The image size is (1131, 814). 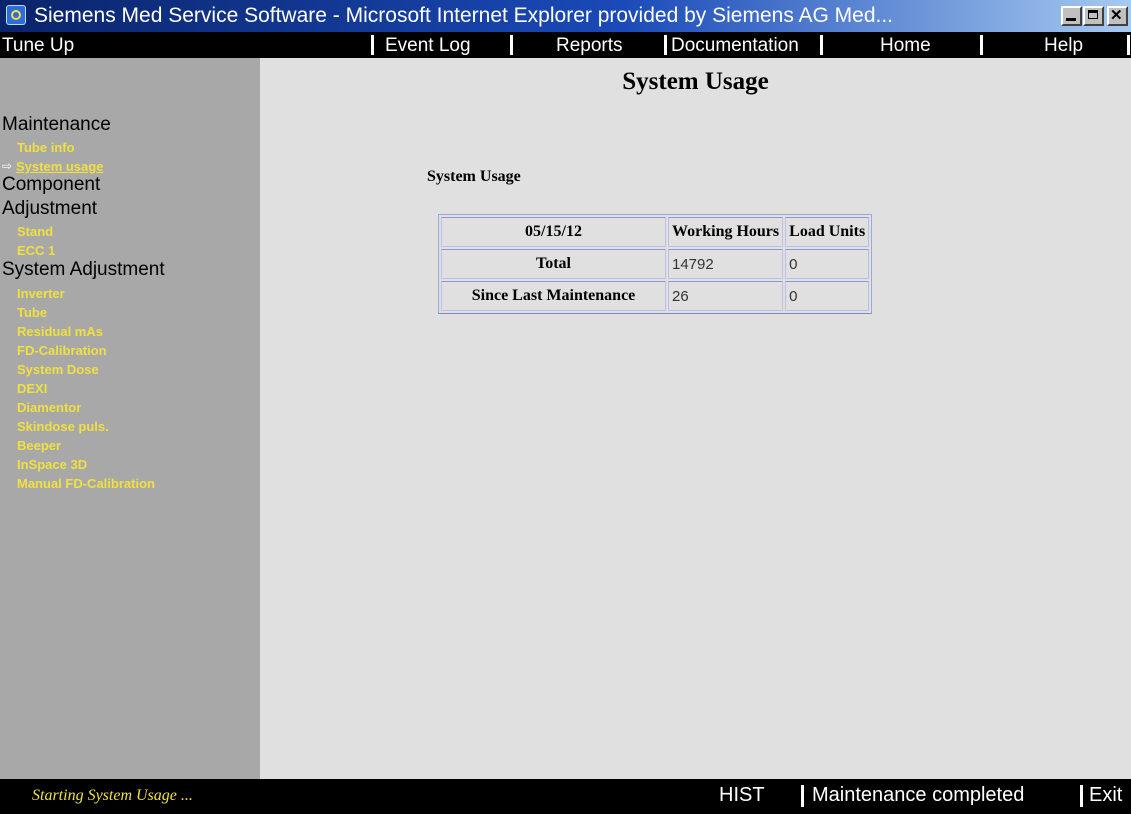 What do you see at coordinates (86, 483) in the screenshot?
I see `sidebar-item-manual-fd-calibration: Manual FD-Calibration` at bounding box center [86, 483].